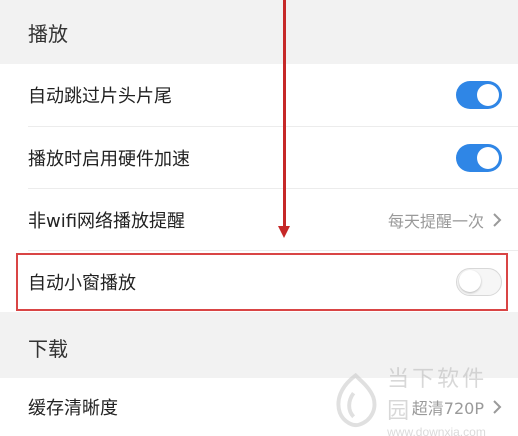 The height and width of the screenshot is (436, 518). I want to click on section-header-download: 下载, so click(259, 347).